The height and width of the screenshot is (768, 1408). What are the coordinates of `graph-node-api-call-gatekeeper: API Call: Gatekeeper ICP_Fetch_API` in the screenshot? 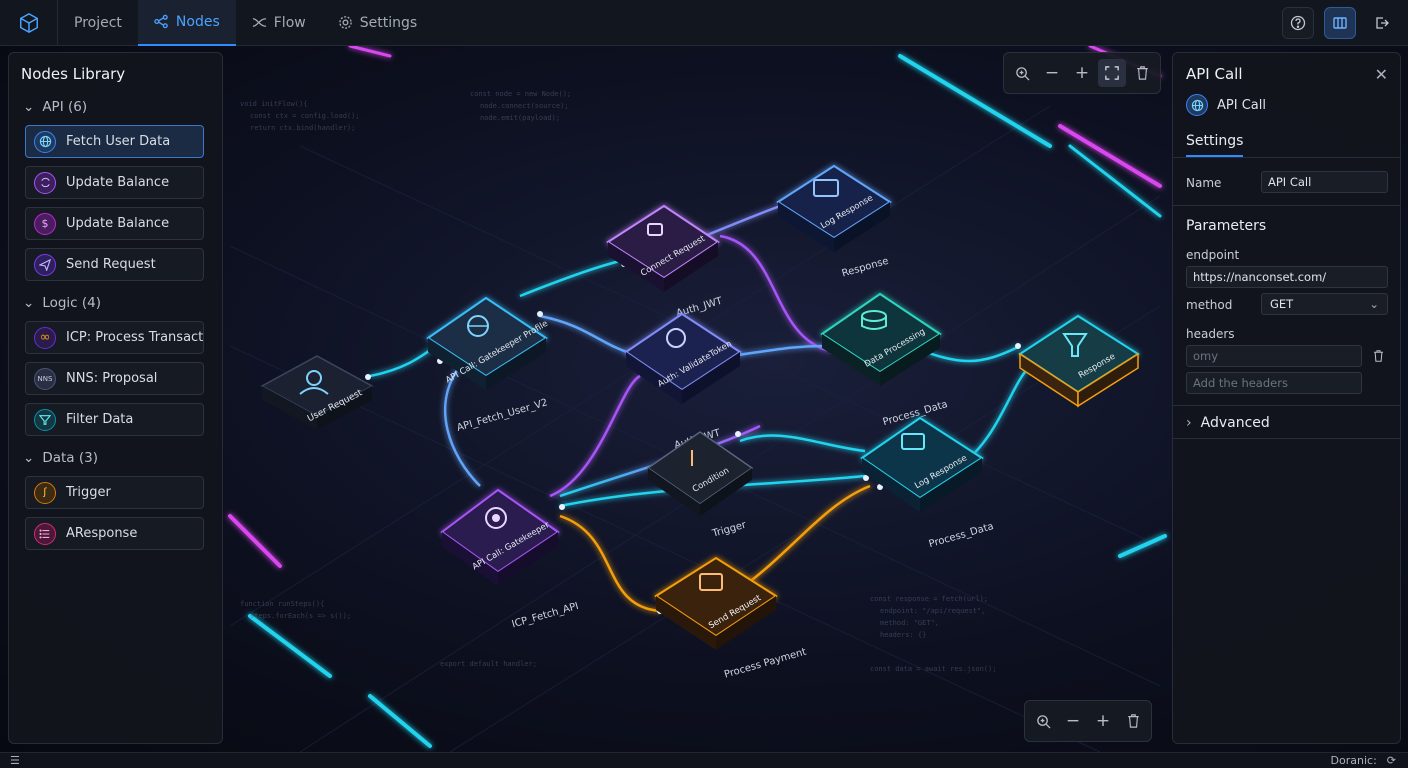 It's located at (510, 559).